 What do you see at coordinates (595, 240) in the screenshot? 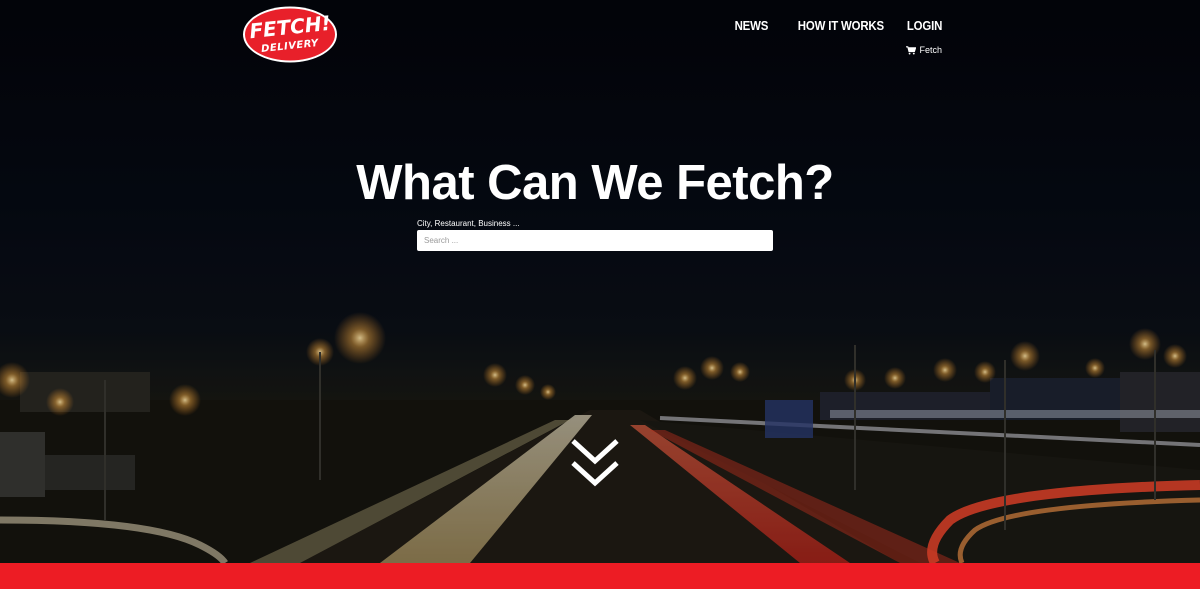
I see `search-input` at bounding box center [595, 240].